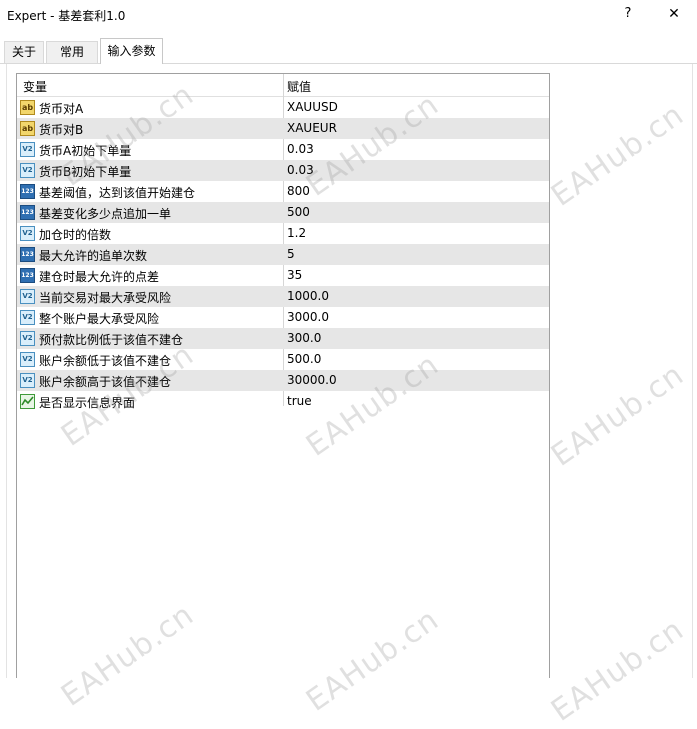  I want to click on parameter-name: 加仓时的倍数, so click(75, 235).